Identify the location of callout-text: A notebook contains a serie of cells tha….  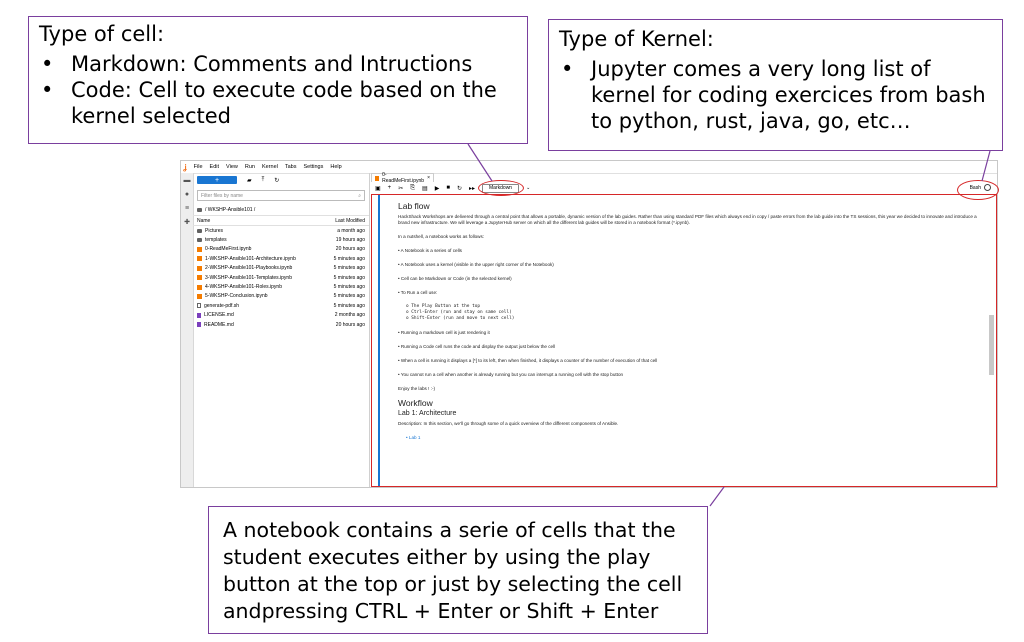
(453, 570).